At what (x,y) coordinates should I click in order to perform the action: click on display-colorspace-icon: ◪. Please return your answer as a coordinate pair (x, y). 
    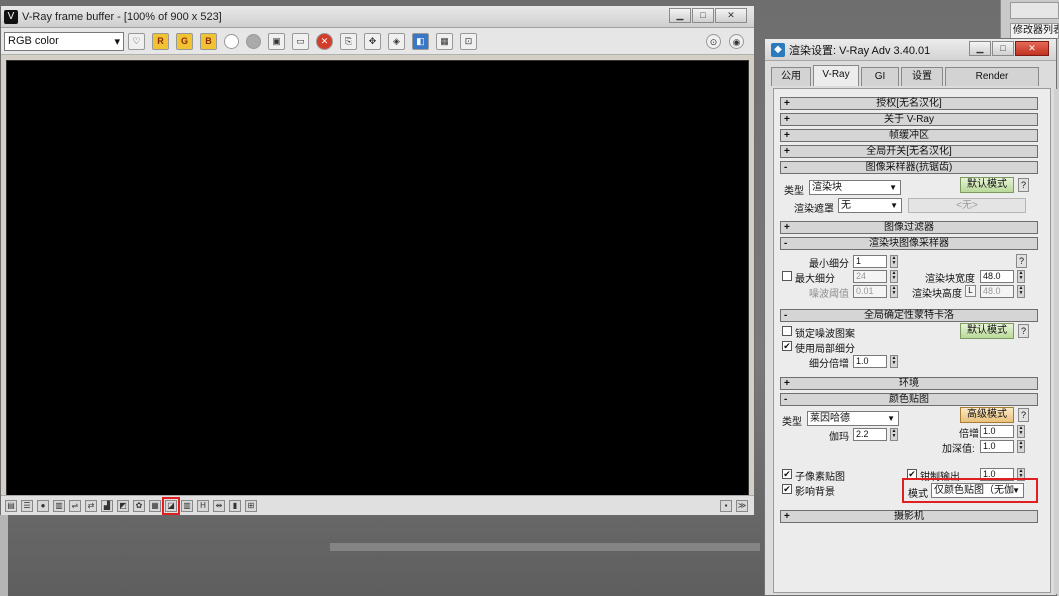
    Looking at the image, I should click on (171, 505).